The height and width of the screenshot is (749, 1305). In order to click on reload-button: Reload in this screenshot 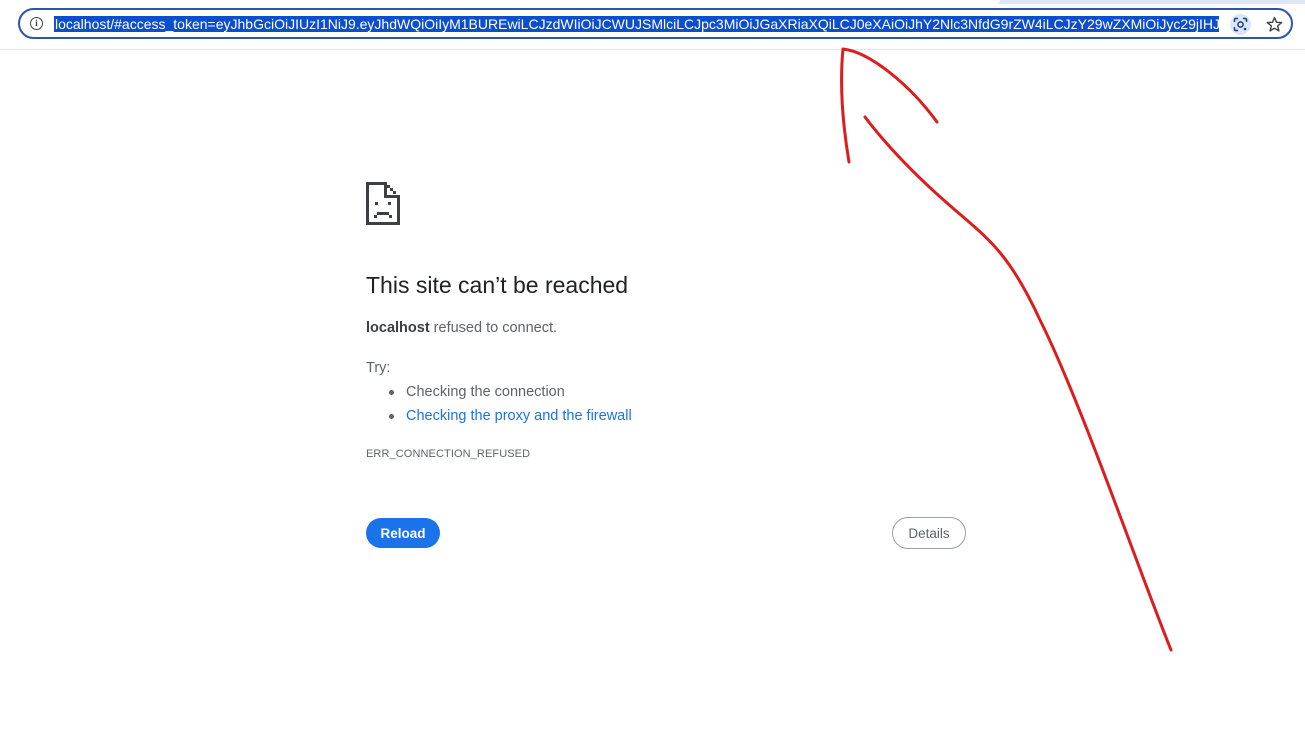, I will do `click(403, 533)`.